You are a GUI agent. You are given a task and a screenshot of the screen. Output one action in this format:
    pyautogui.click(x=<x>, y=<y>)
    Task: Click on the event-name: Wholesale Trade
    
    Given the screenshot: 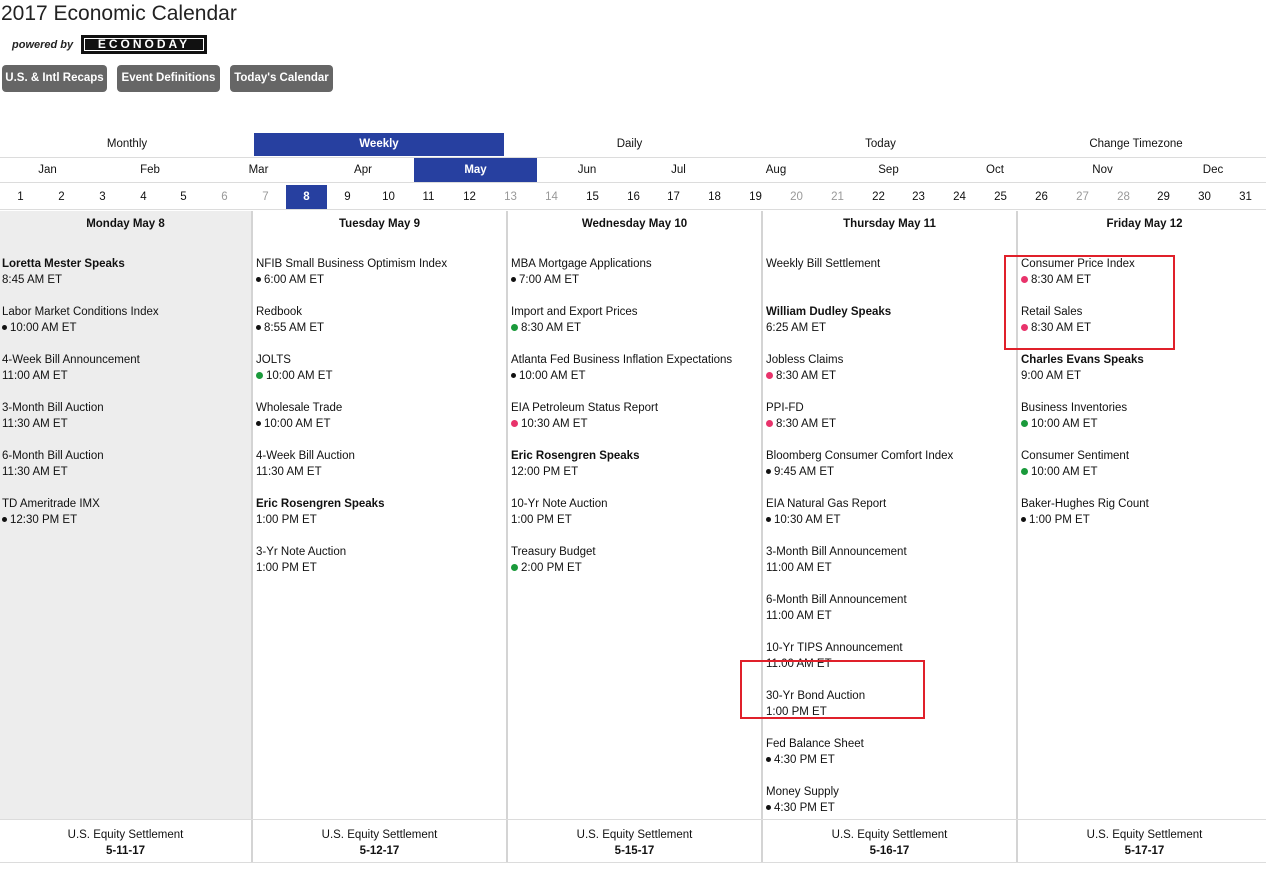 What is the action you would take?
    pyautogui.click(x=299, y=408)
    